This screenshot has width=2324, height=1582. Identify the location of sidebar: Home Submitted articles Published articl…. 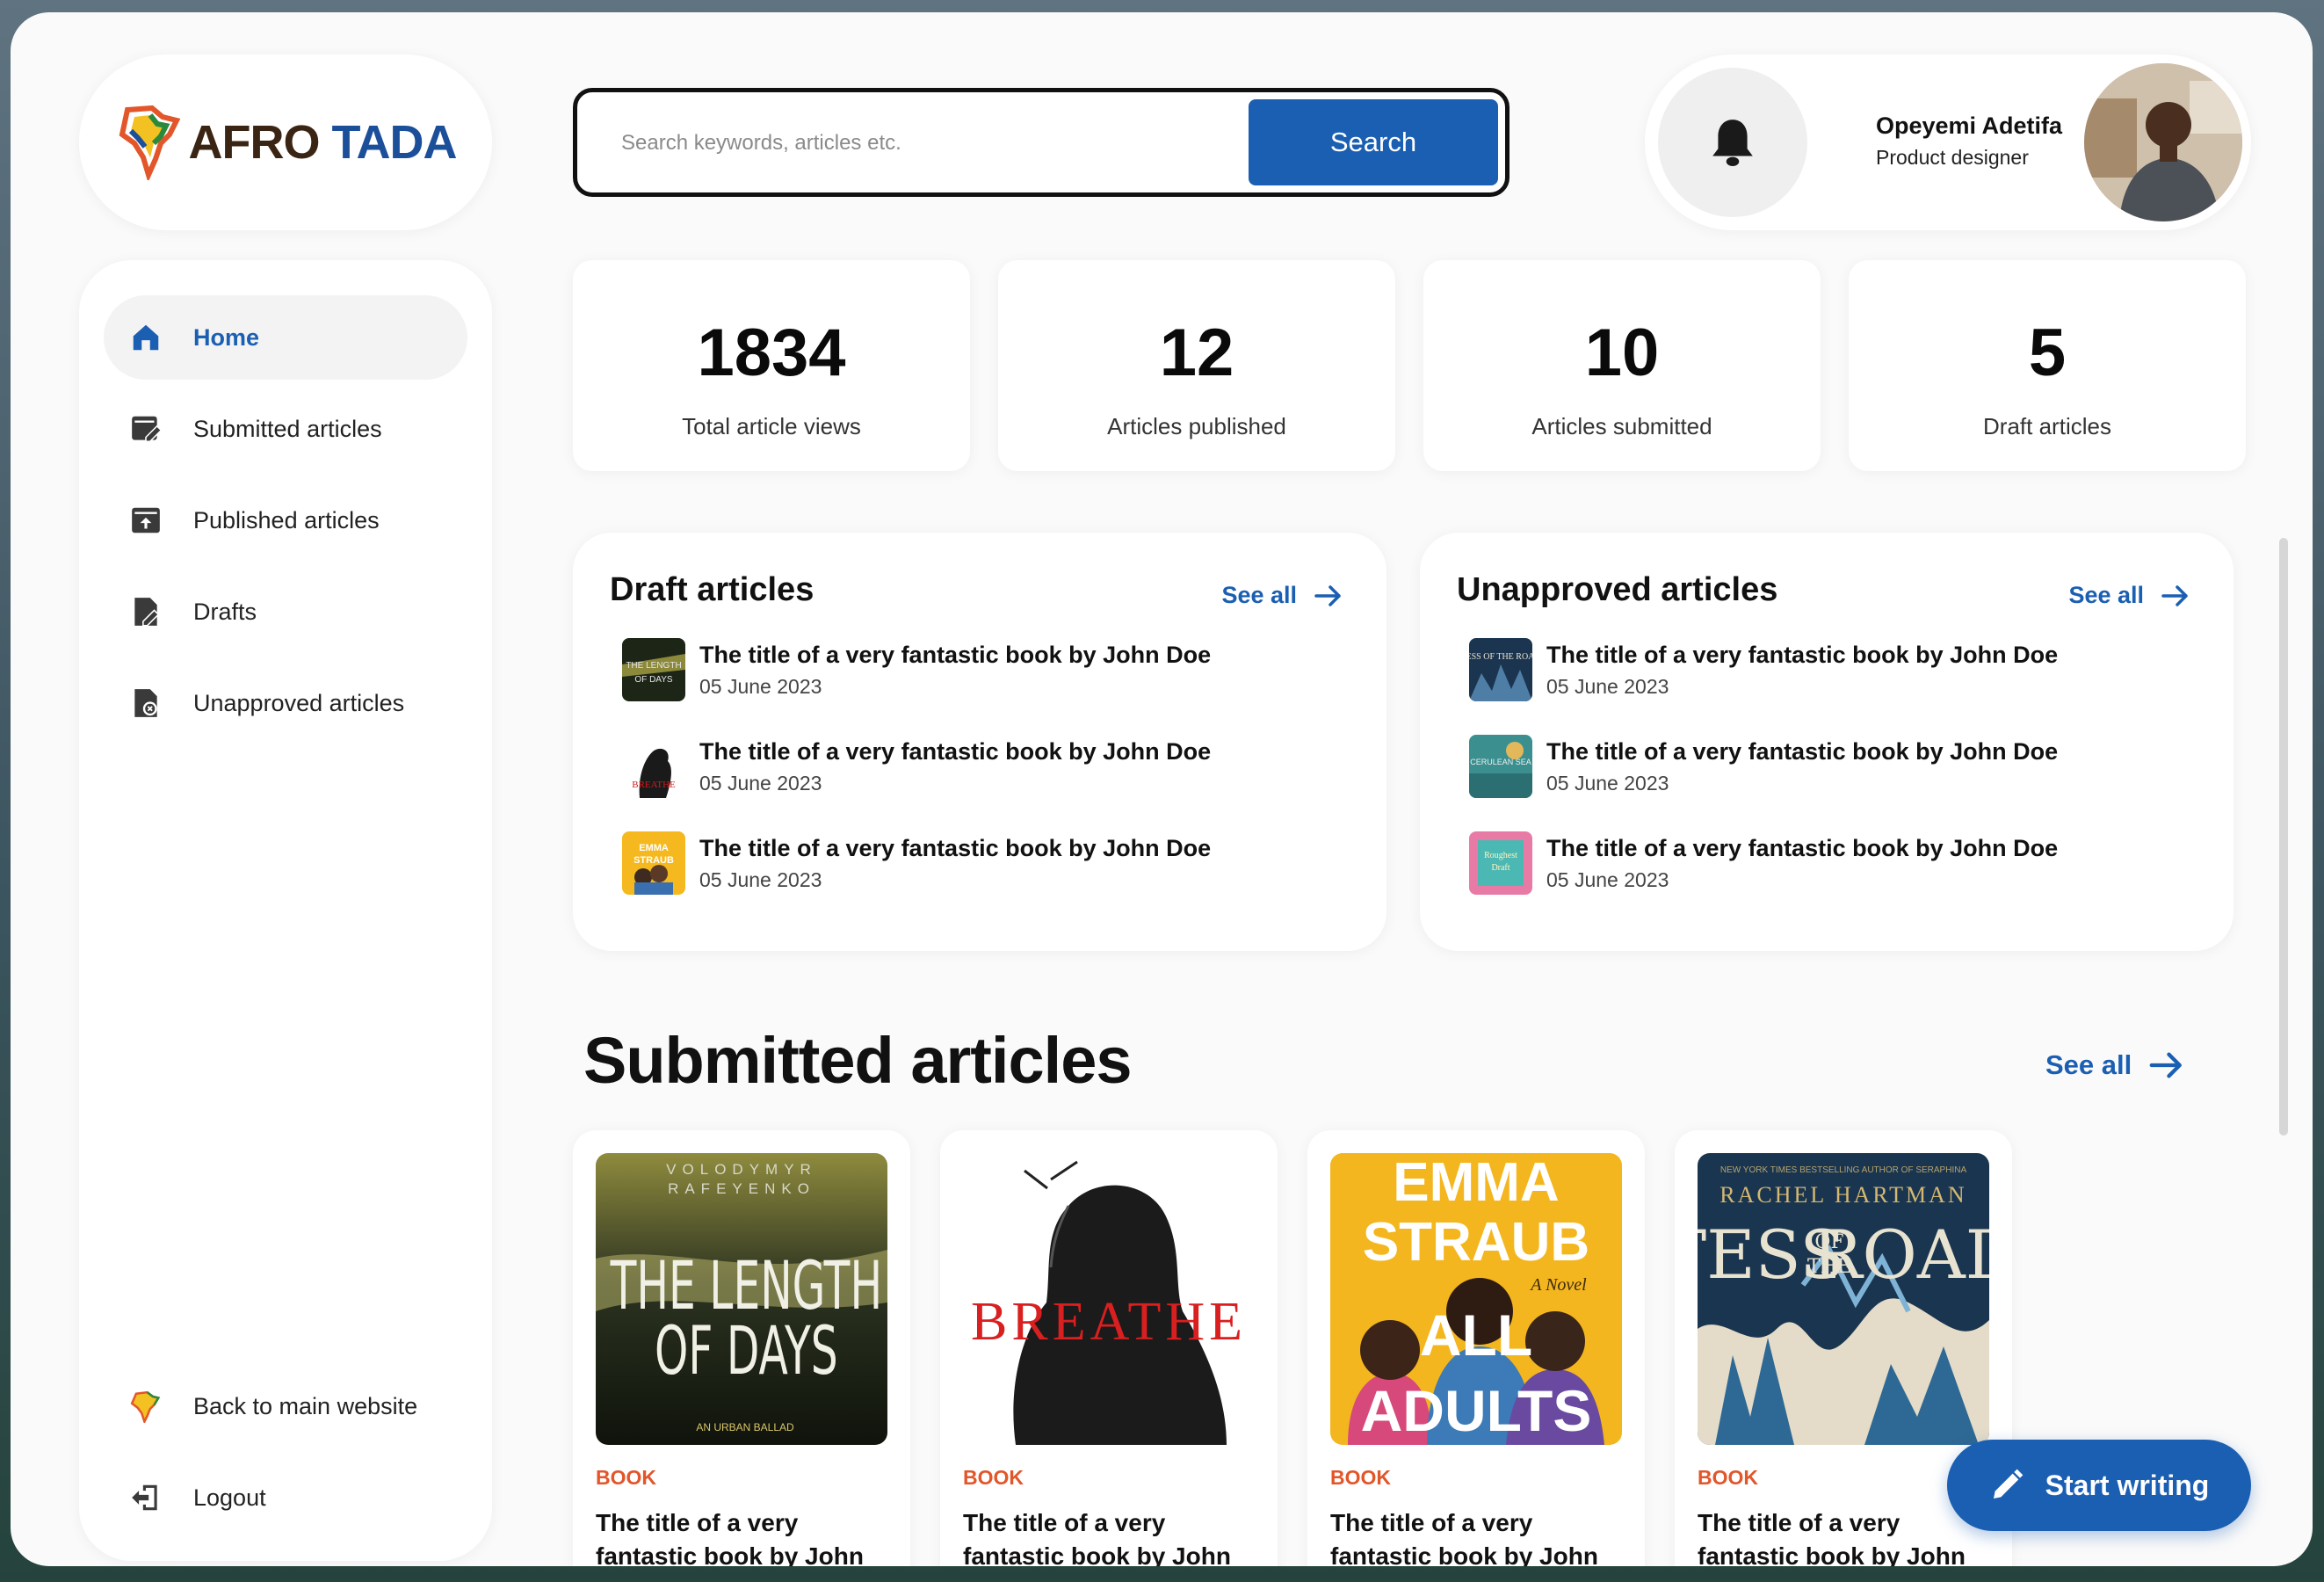
(286, 910).